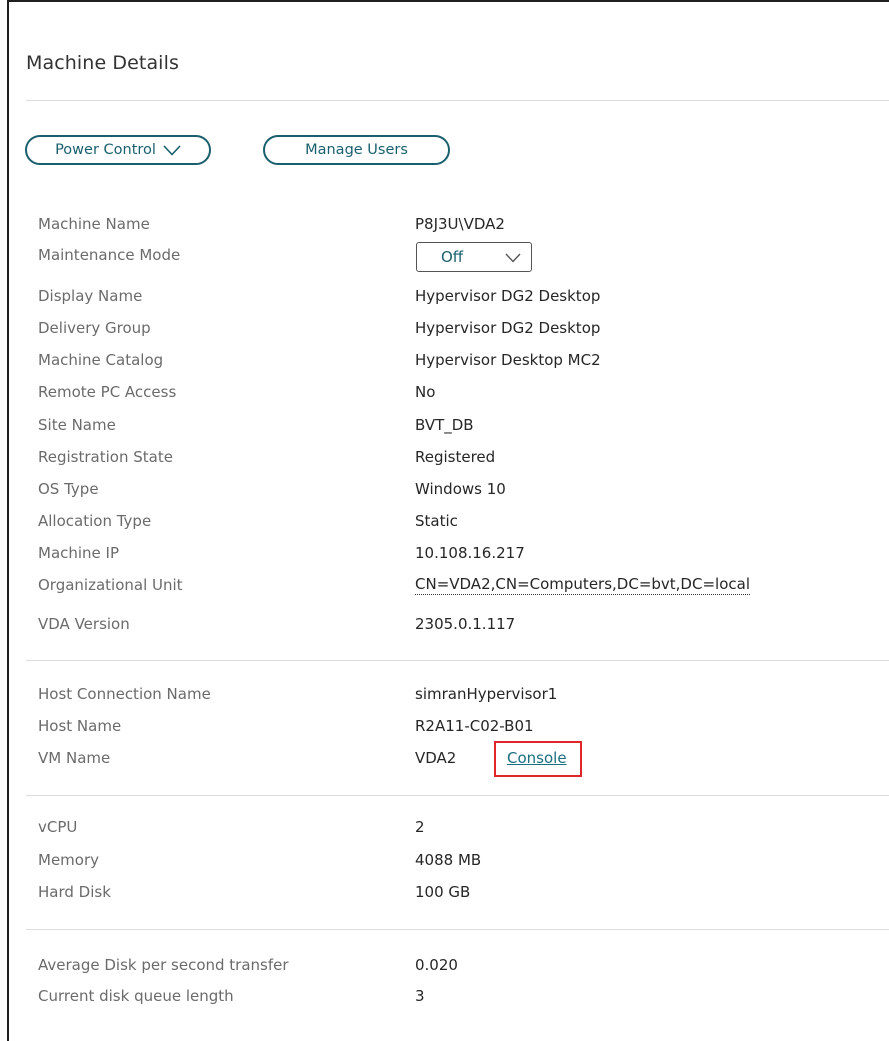  Describe the element at coordinates (105, 457) in the screenshot. I see `detail-label: Registration State` at that location.